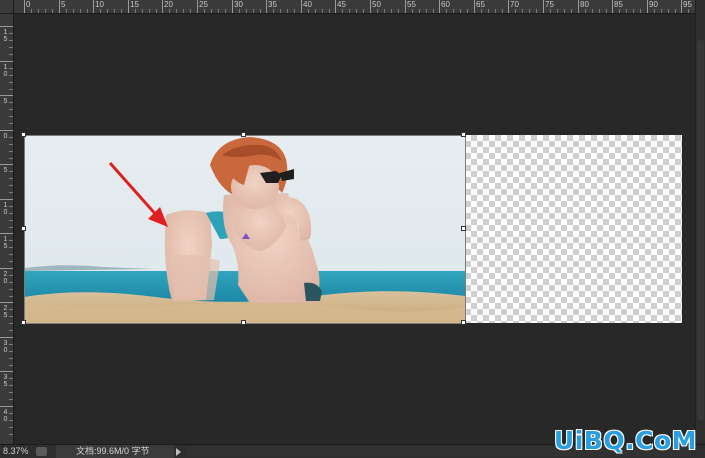 The height and width of the screenshot is (458, 705). I want to click on document-profile-icon, so click(41, 451).